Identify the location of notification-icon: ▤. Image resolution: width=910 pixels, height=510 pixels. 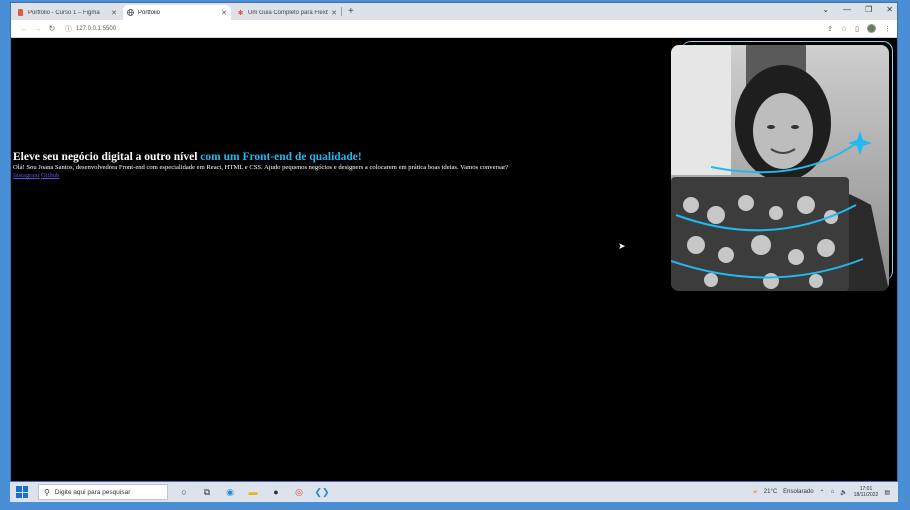
(887, 492).